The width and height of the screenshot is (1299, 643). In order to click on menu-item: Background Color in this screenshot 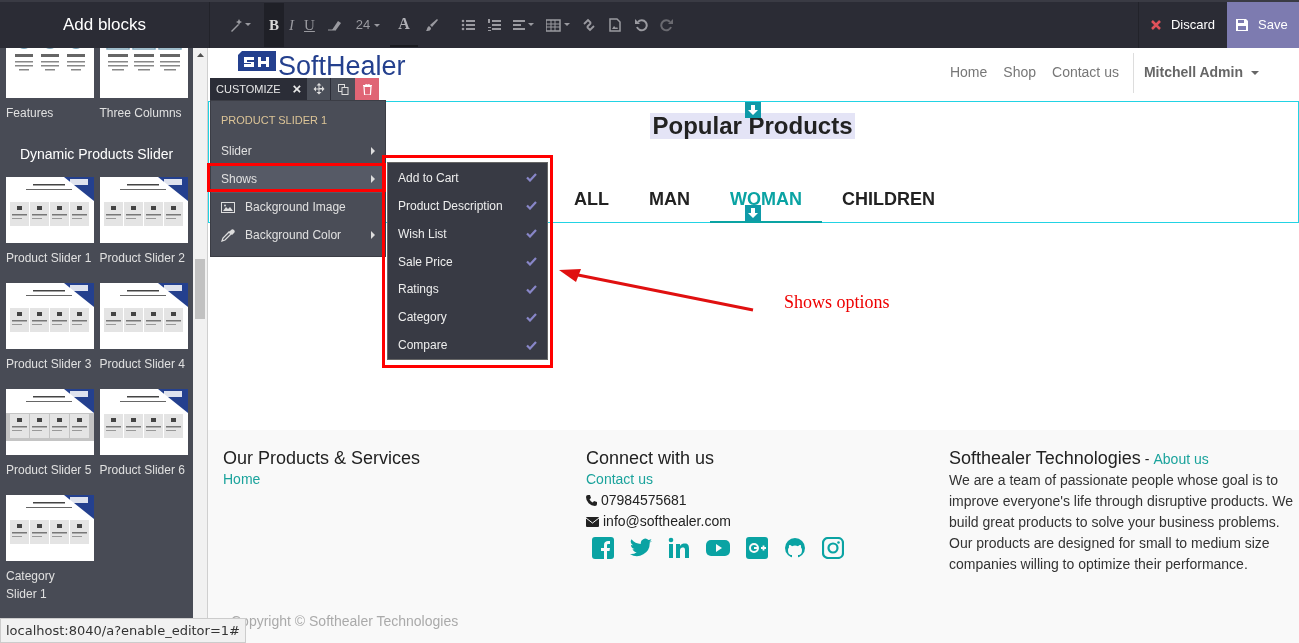, I will do `click(298, 235)`.